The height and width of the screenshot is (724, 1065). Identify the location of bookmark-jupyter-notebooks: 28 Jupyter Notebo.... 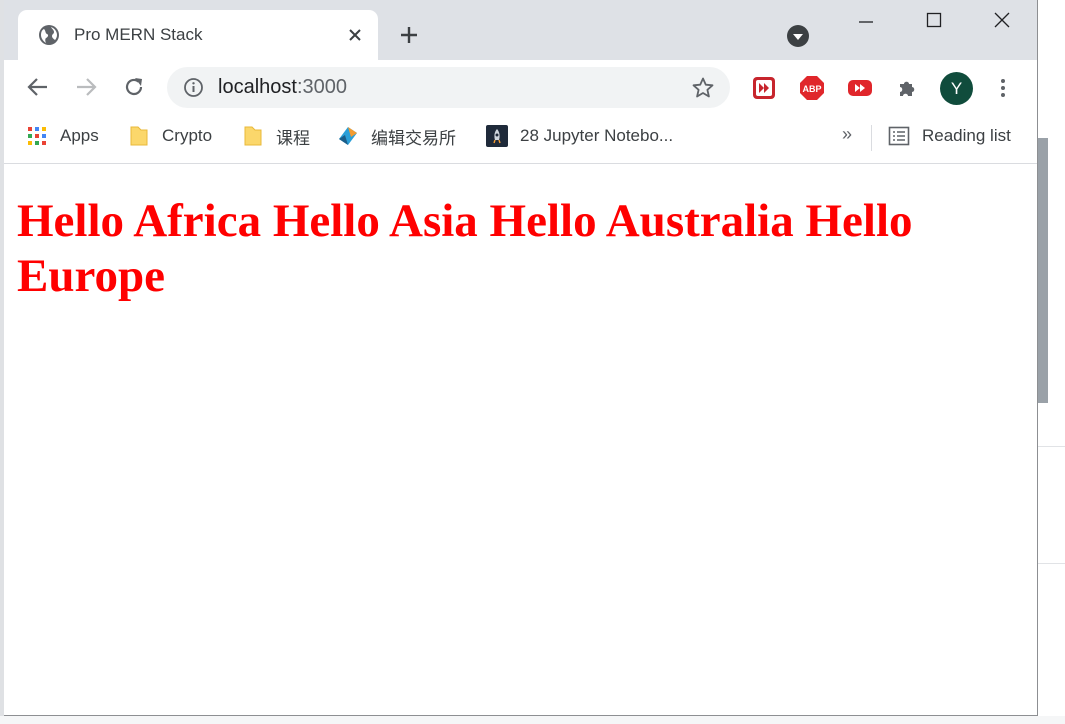
(579, 136).